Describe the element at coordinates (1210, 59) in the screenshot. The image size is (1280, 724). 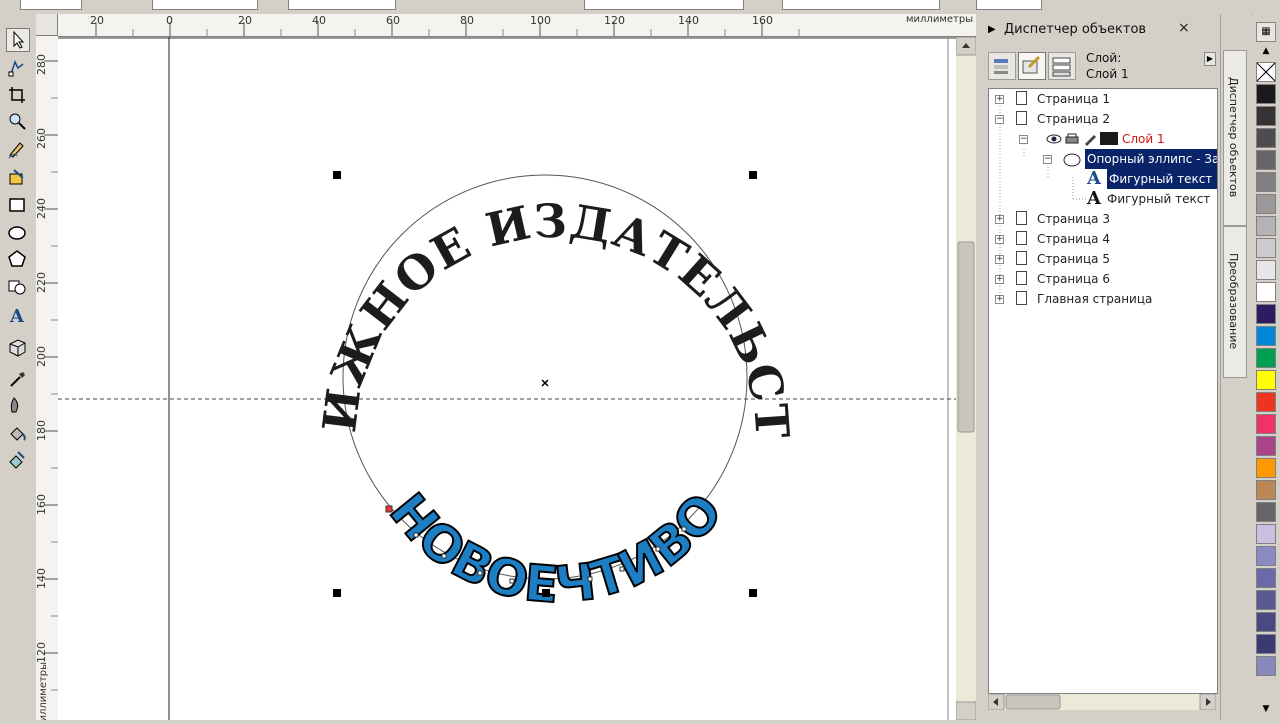
I see `panel-menu-button: ▶` at that location.